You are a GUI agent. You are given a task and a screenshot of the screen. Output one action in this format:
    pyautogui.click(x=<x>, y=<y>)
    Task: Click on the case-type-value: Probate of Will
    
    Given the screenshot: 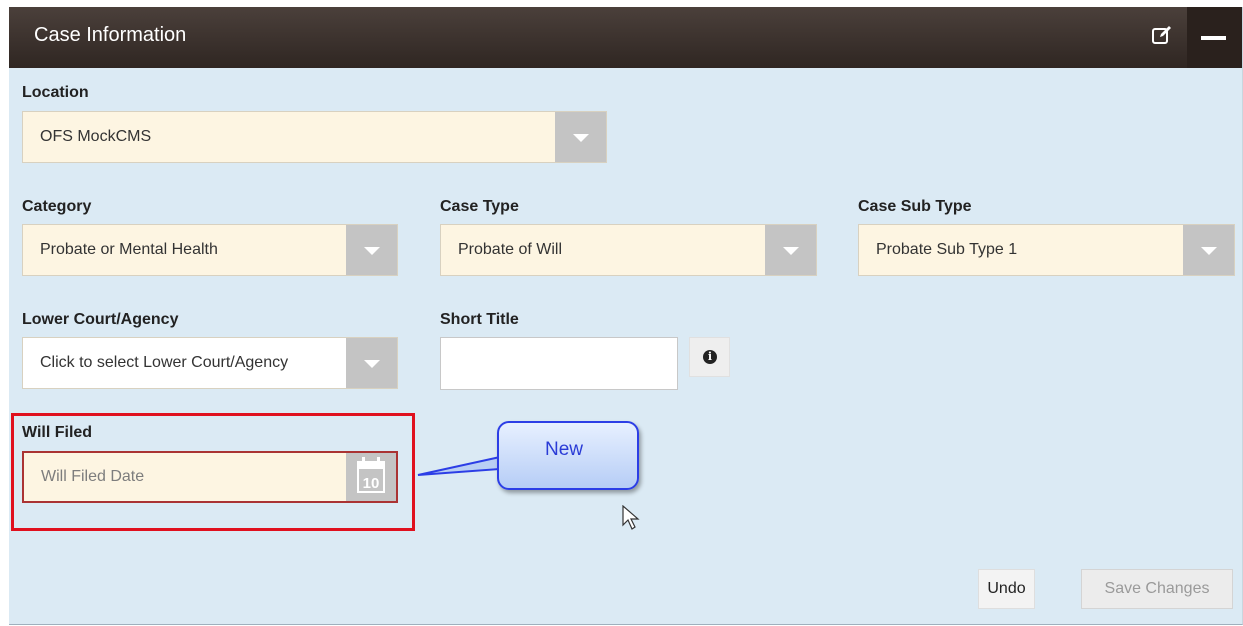 What is the action you would take?
    pyautogui.click(x=510, y=249)
    